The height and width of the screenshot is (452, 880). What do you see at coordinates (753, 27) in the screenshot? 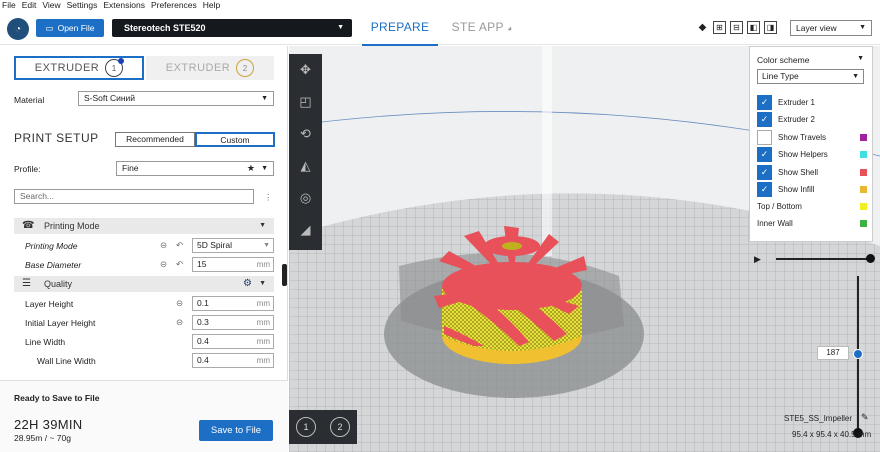
I see `left-view-icon: ◧` at bounding box center [753, 27].